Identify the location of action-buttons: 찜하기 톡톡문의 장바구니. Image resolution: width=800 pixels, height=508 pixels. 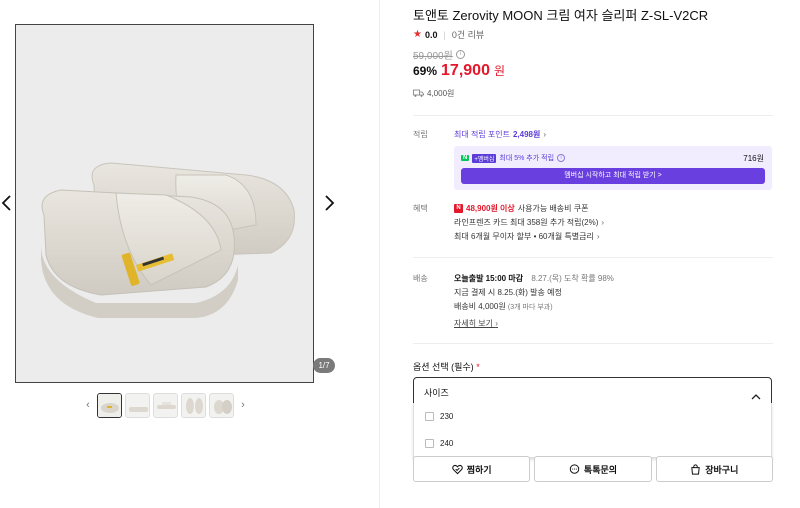
(593, 469).